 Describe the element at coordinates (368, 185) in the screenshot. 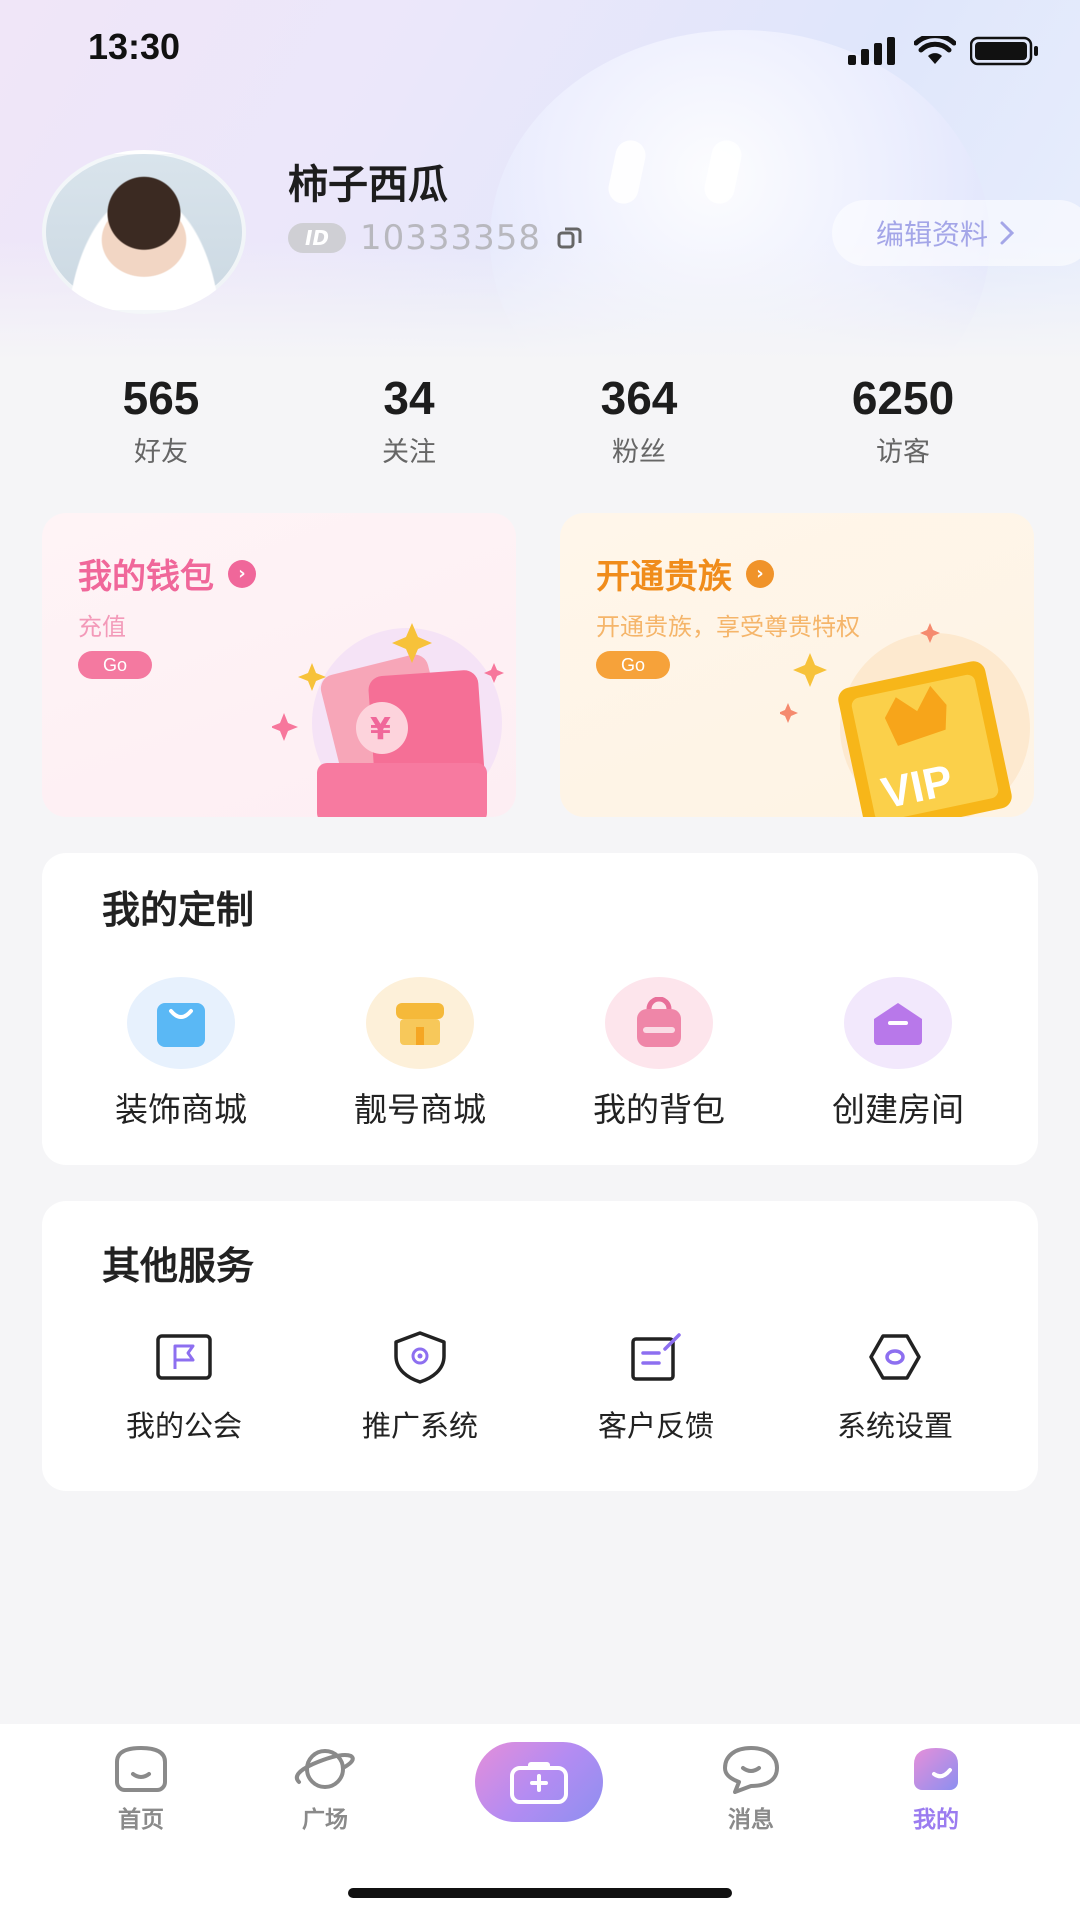

I see `username: 柿子西瓜` at that location.